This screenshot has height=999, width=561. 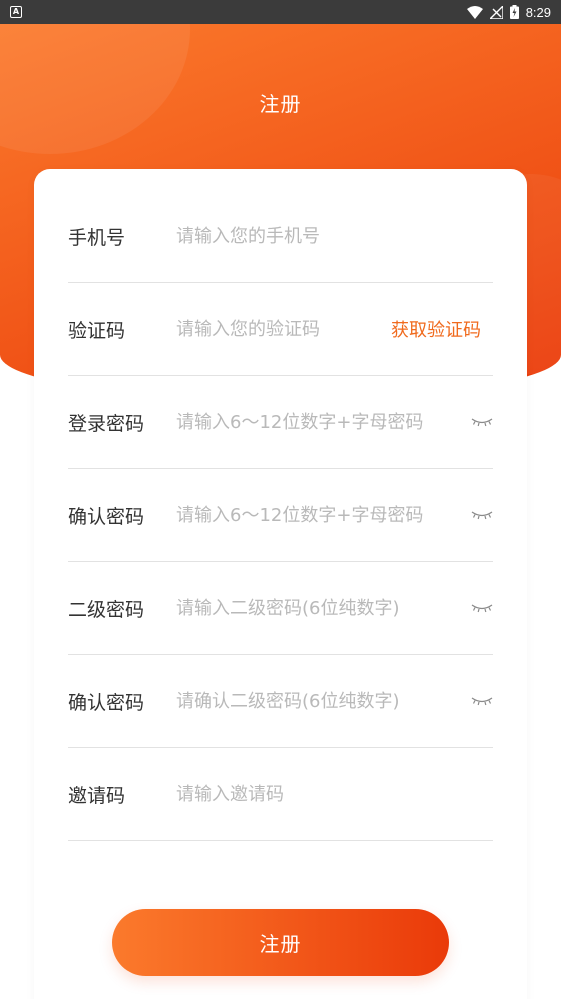 I want to click on notification-icon: A, so click(x=16, y=12).